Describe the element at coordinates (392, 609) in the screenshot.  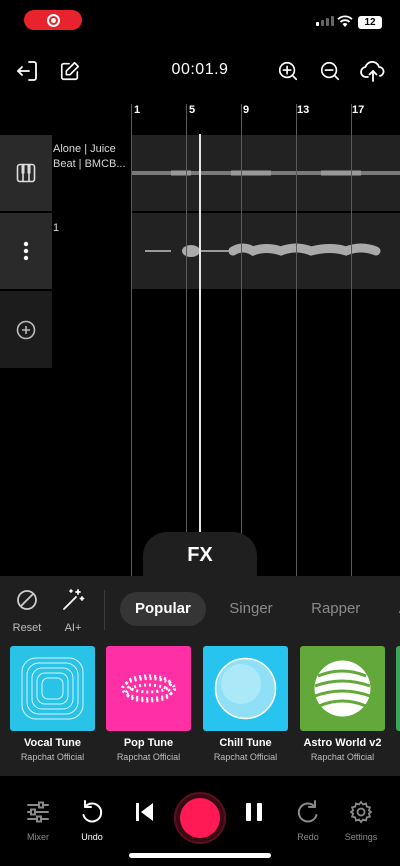
I see `tab-ad-lib: Ad Lib` at that location.